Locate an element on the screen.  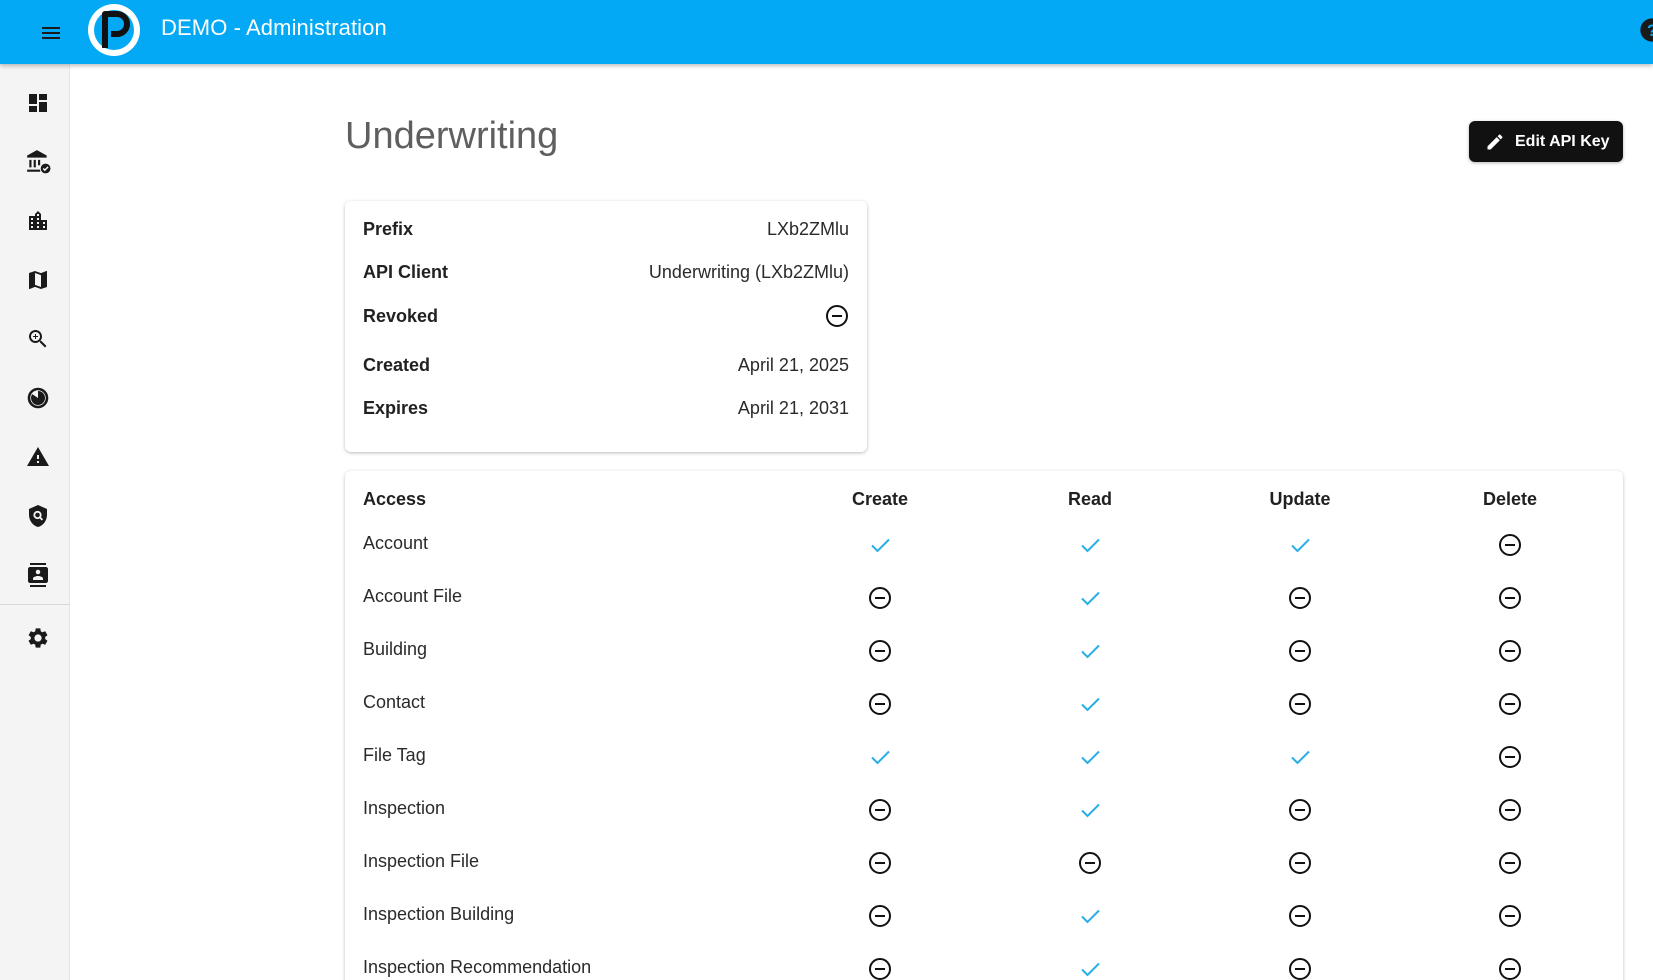
sidebar-item-institutions is located at coordinates (38, 162).